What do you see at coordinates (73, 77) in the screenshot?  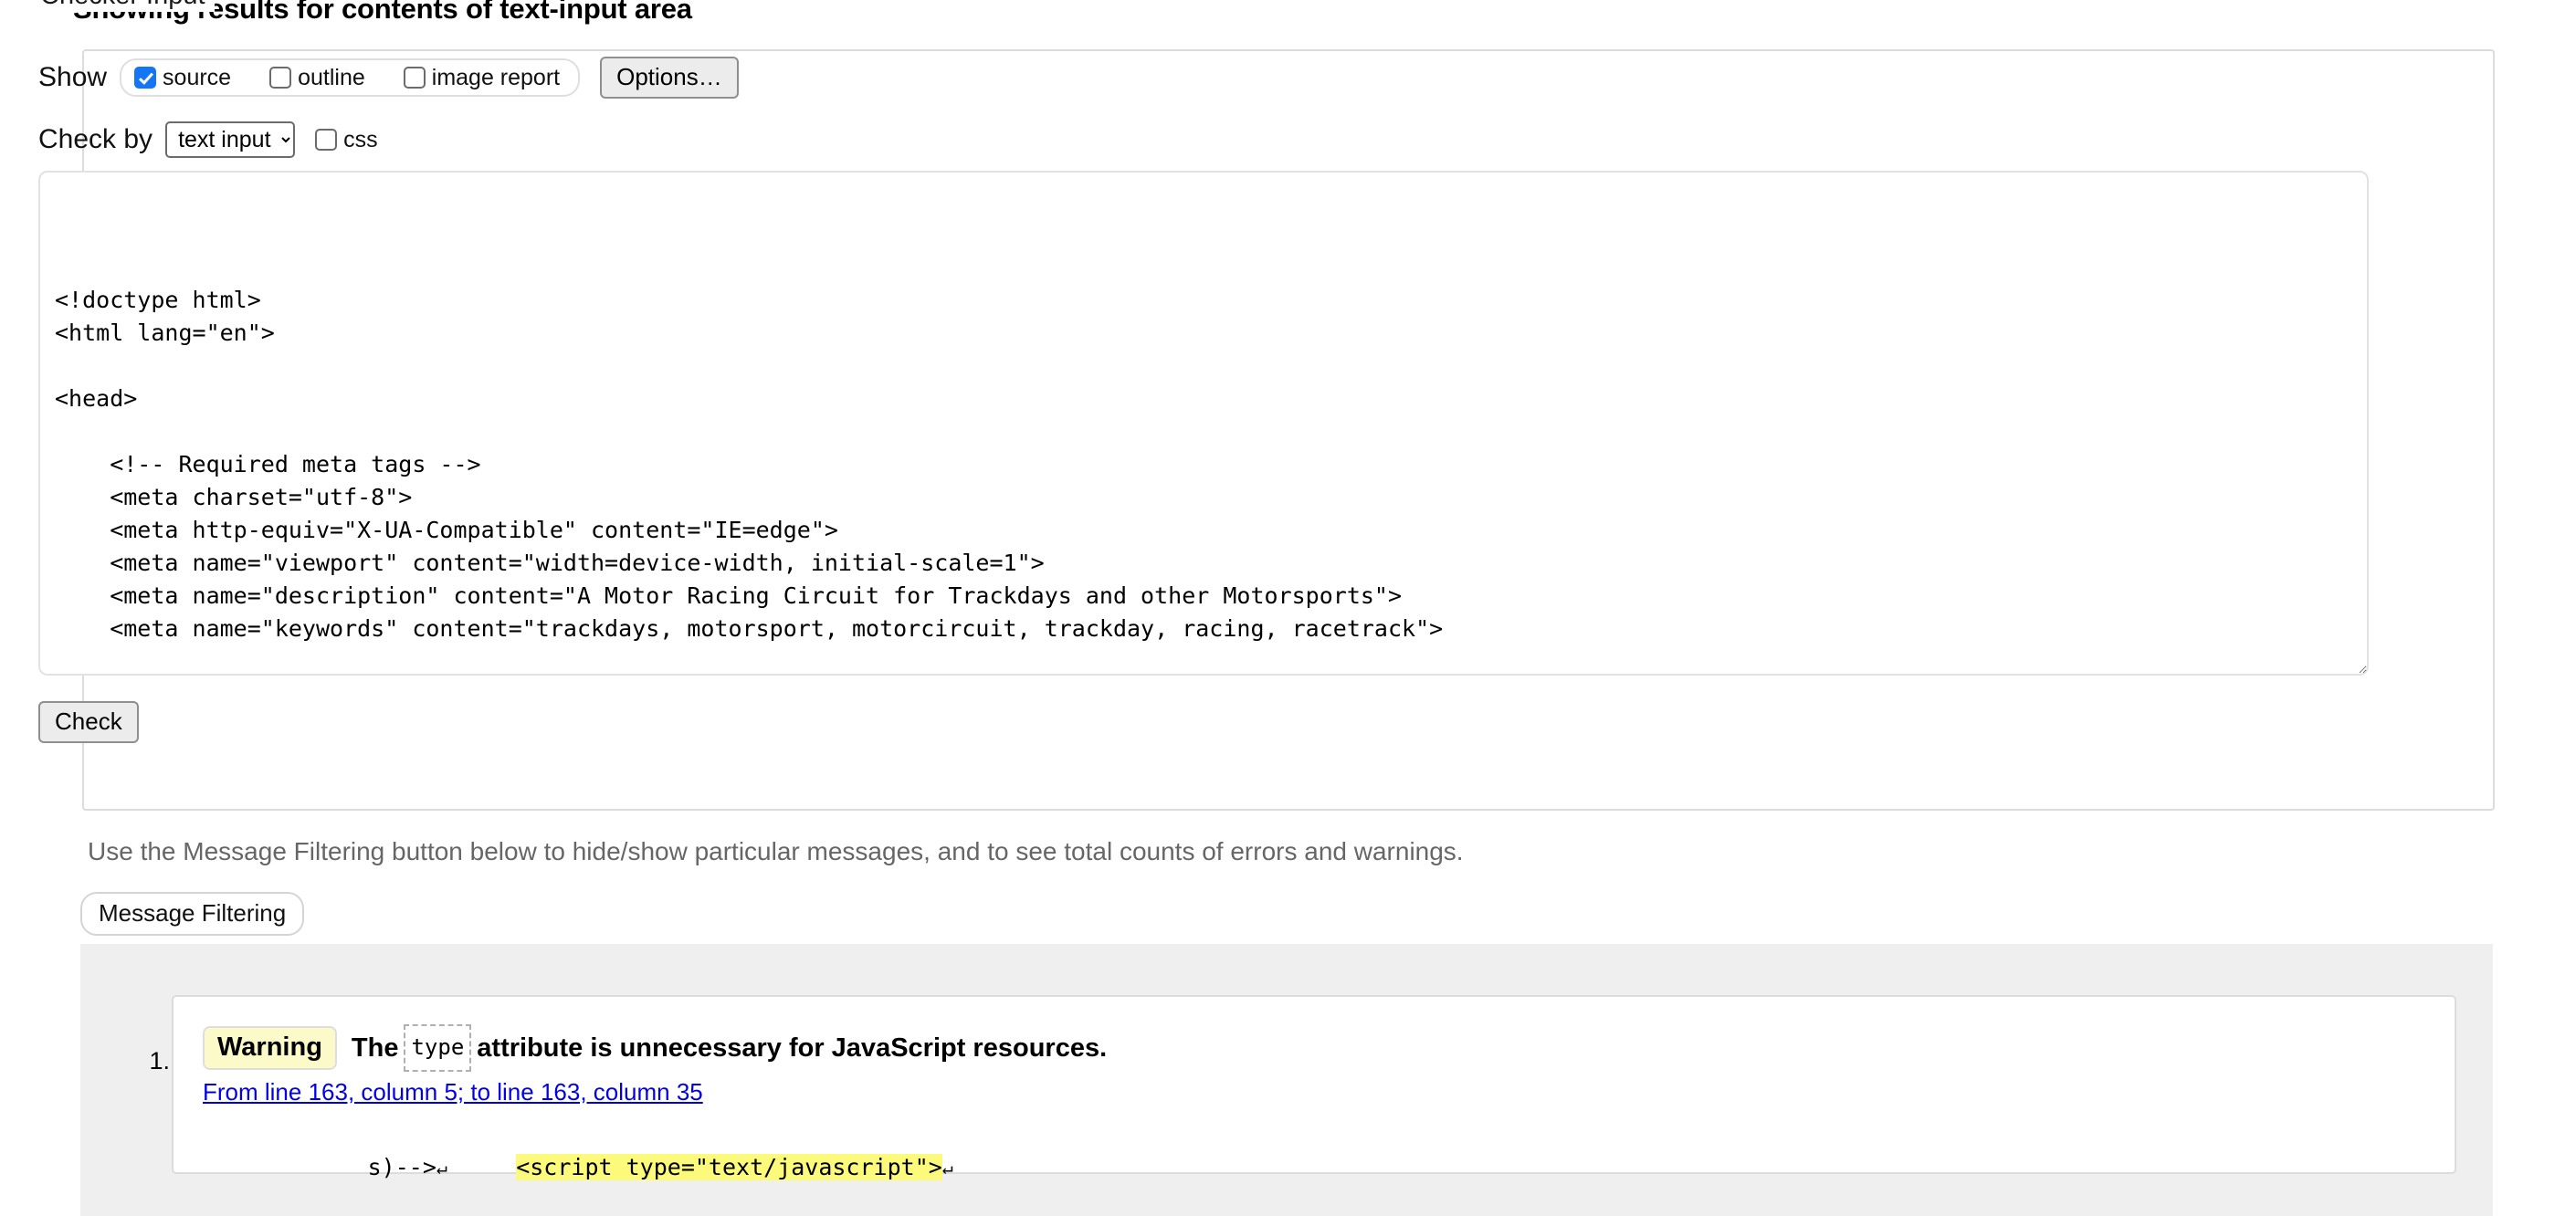 I see `show-label: Show` at bounding box center [73, 77].